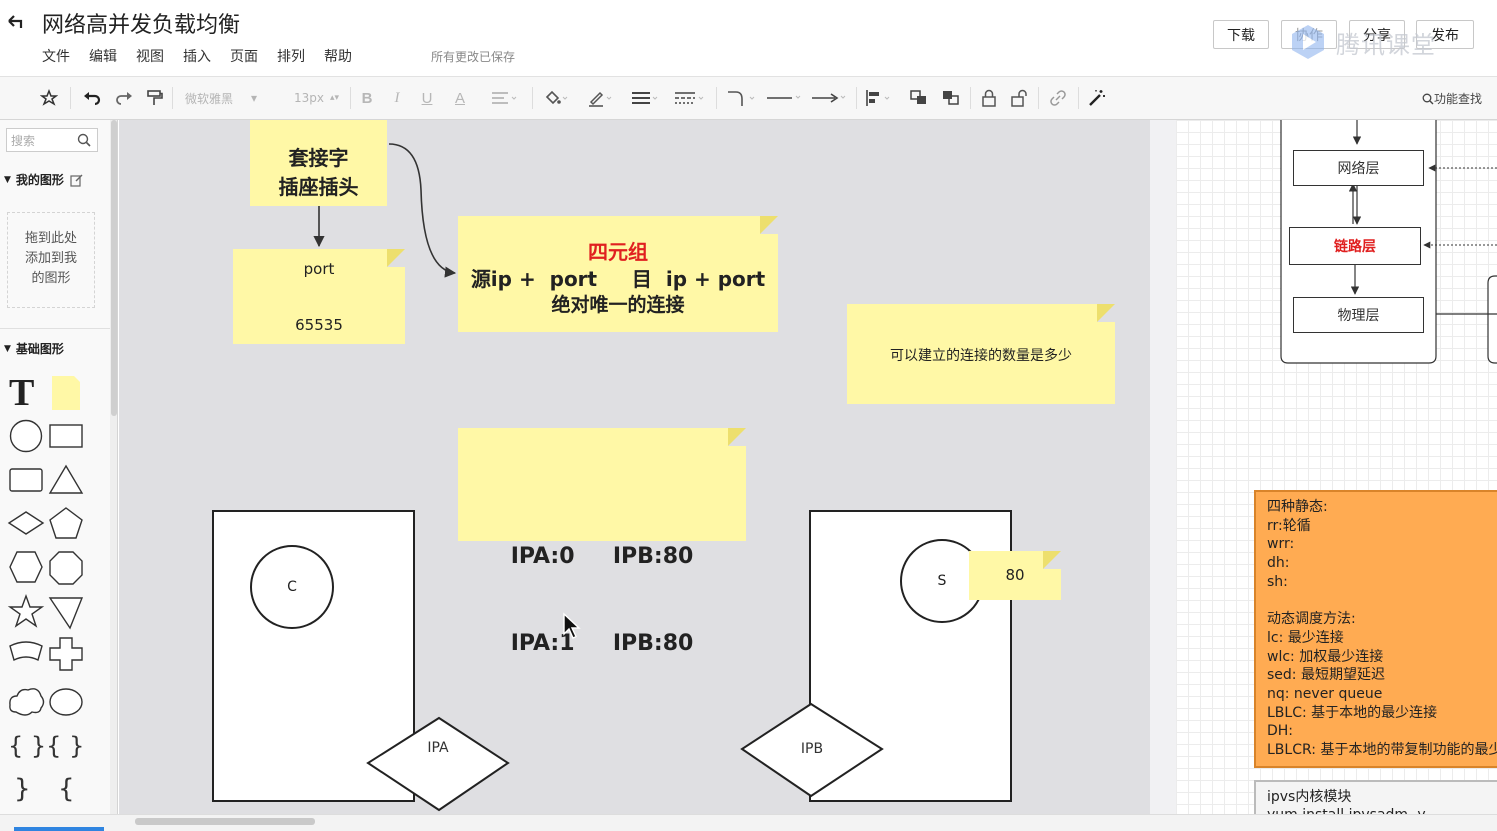 The width and height of the screenshot is (1497, 831). Describe the element at coordinates (600, 98) in the screenshot. I see `line-color-icon` at that location.